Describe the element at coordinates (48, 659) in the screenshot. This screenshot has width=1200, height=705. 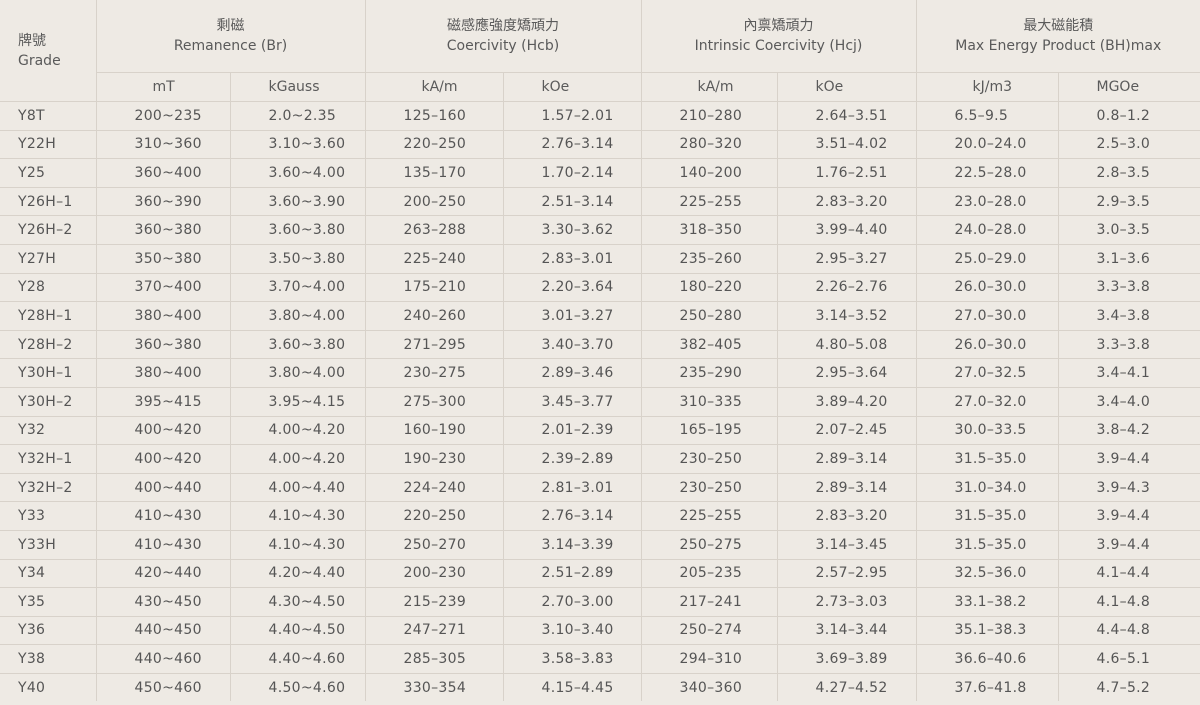
I see `cell-grade: Y38` at that location.